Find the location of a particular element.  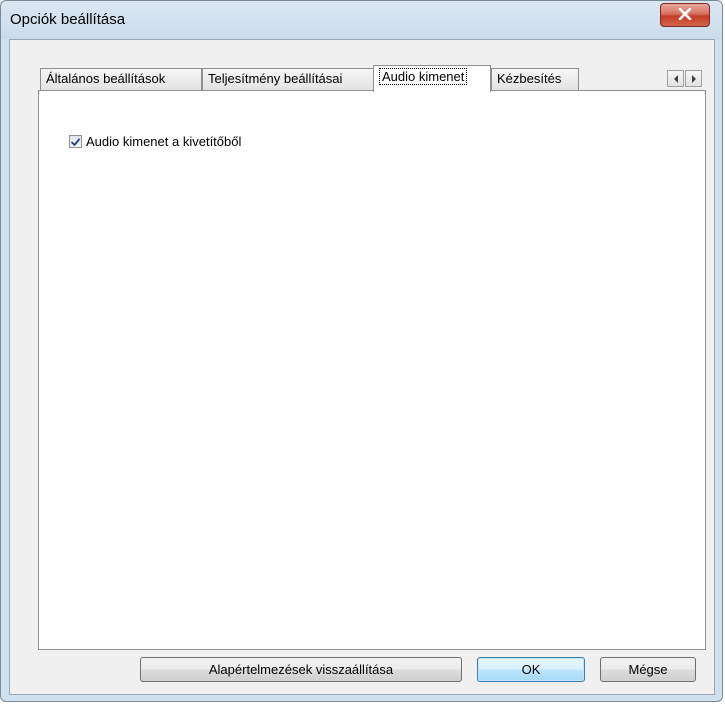

tab-general-settings: Általános beállítások is located at coordinates (121, 79).